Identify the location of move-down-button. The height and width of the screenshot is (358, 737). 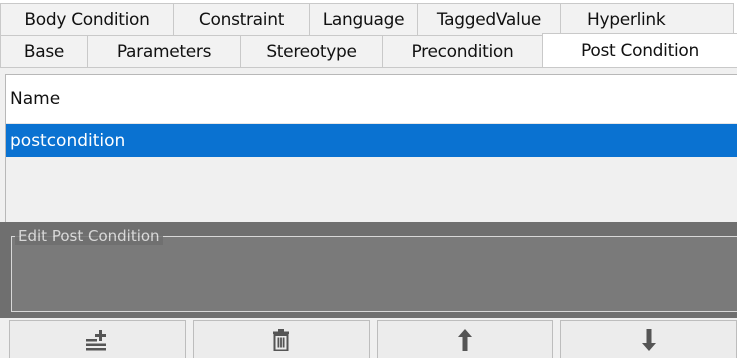
(648, 339).